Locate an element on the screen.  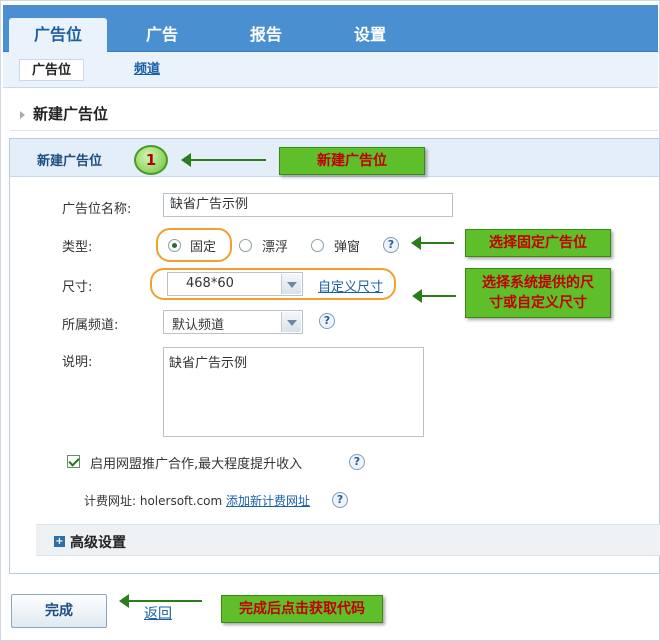
top-nav-bar: 广告位 广告 报告 设置 is located at coordinates (330, 28).